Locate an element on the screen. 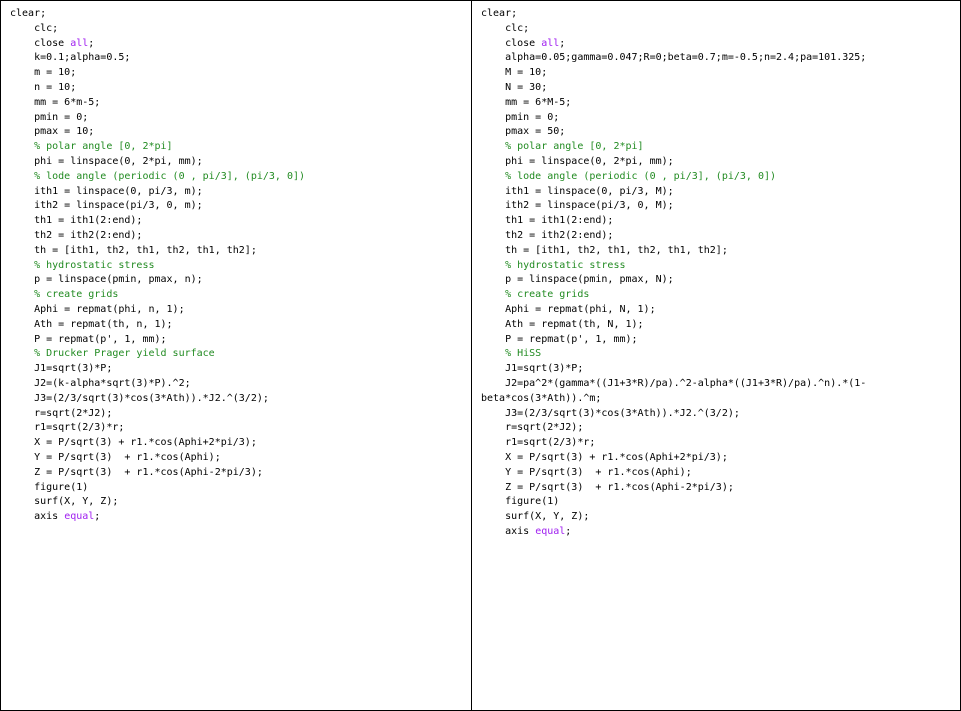  code-line: % hydrostatic stress is located at coordinates (720, 266).